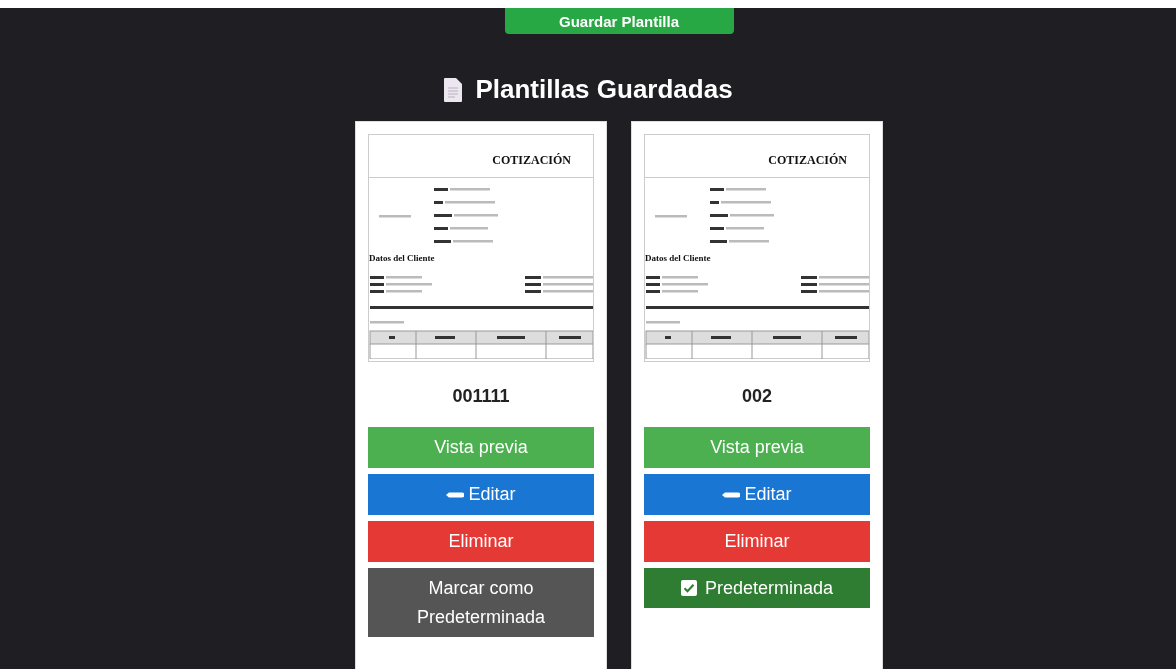 Image resolution: width=1176 pixels, height=669 pixels. I want to click on default-button: Marcar como Predeterminada, so click(481, 602).